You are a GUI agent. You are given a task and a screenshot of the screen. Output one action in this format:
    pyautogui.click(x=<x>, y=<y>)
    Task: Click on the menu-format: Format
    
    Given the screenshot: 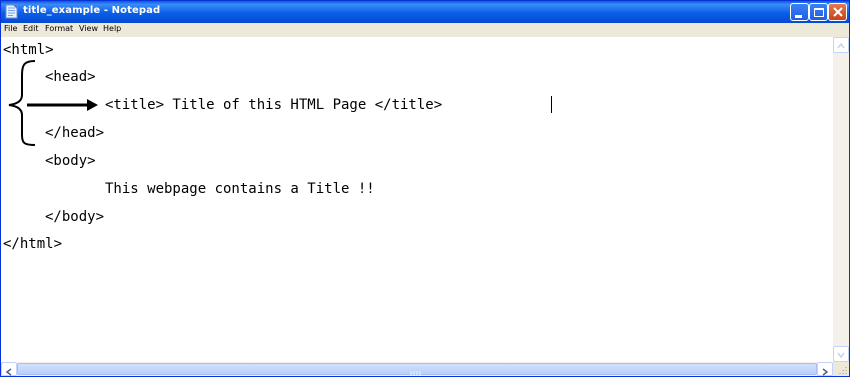 What is the action you would take?
    pyautogui.click(x=59, y=28)
    